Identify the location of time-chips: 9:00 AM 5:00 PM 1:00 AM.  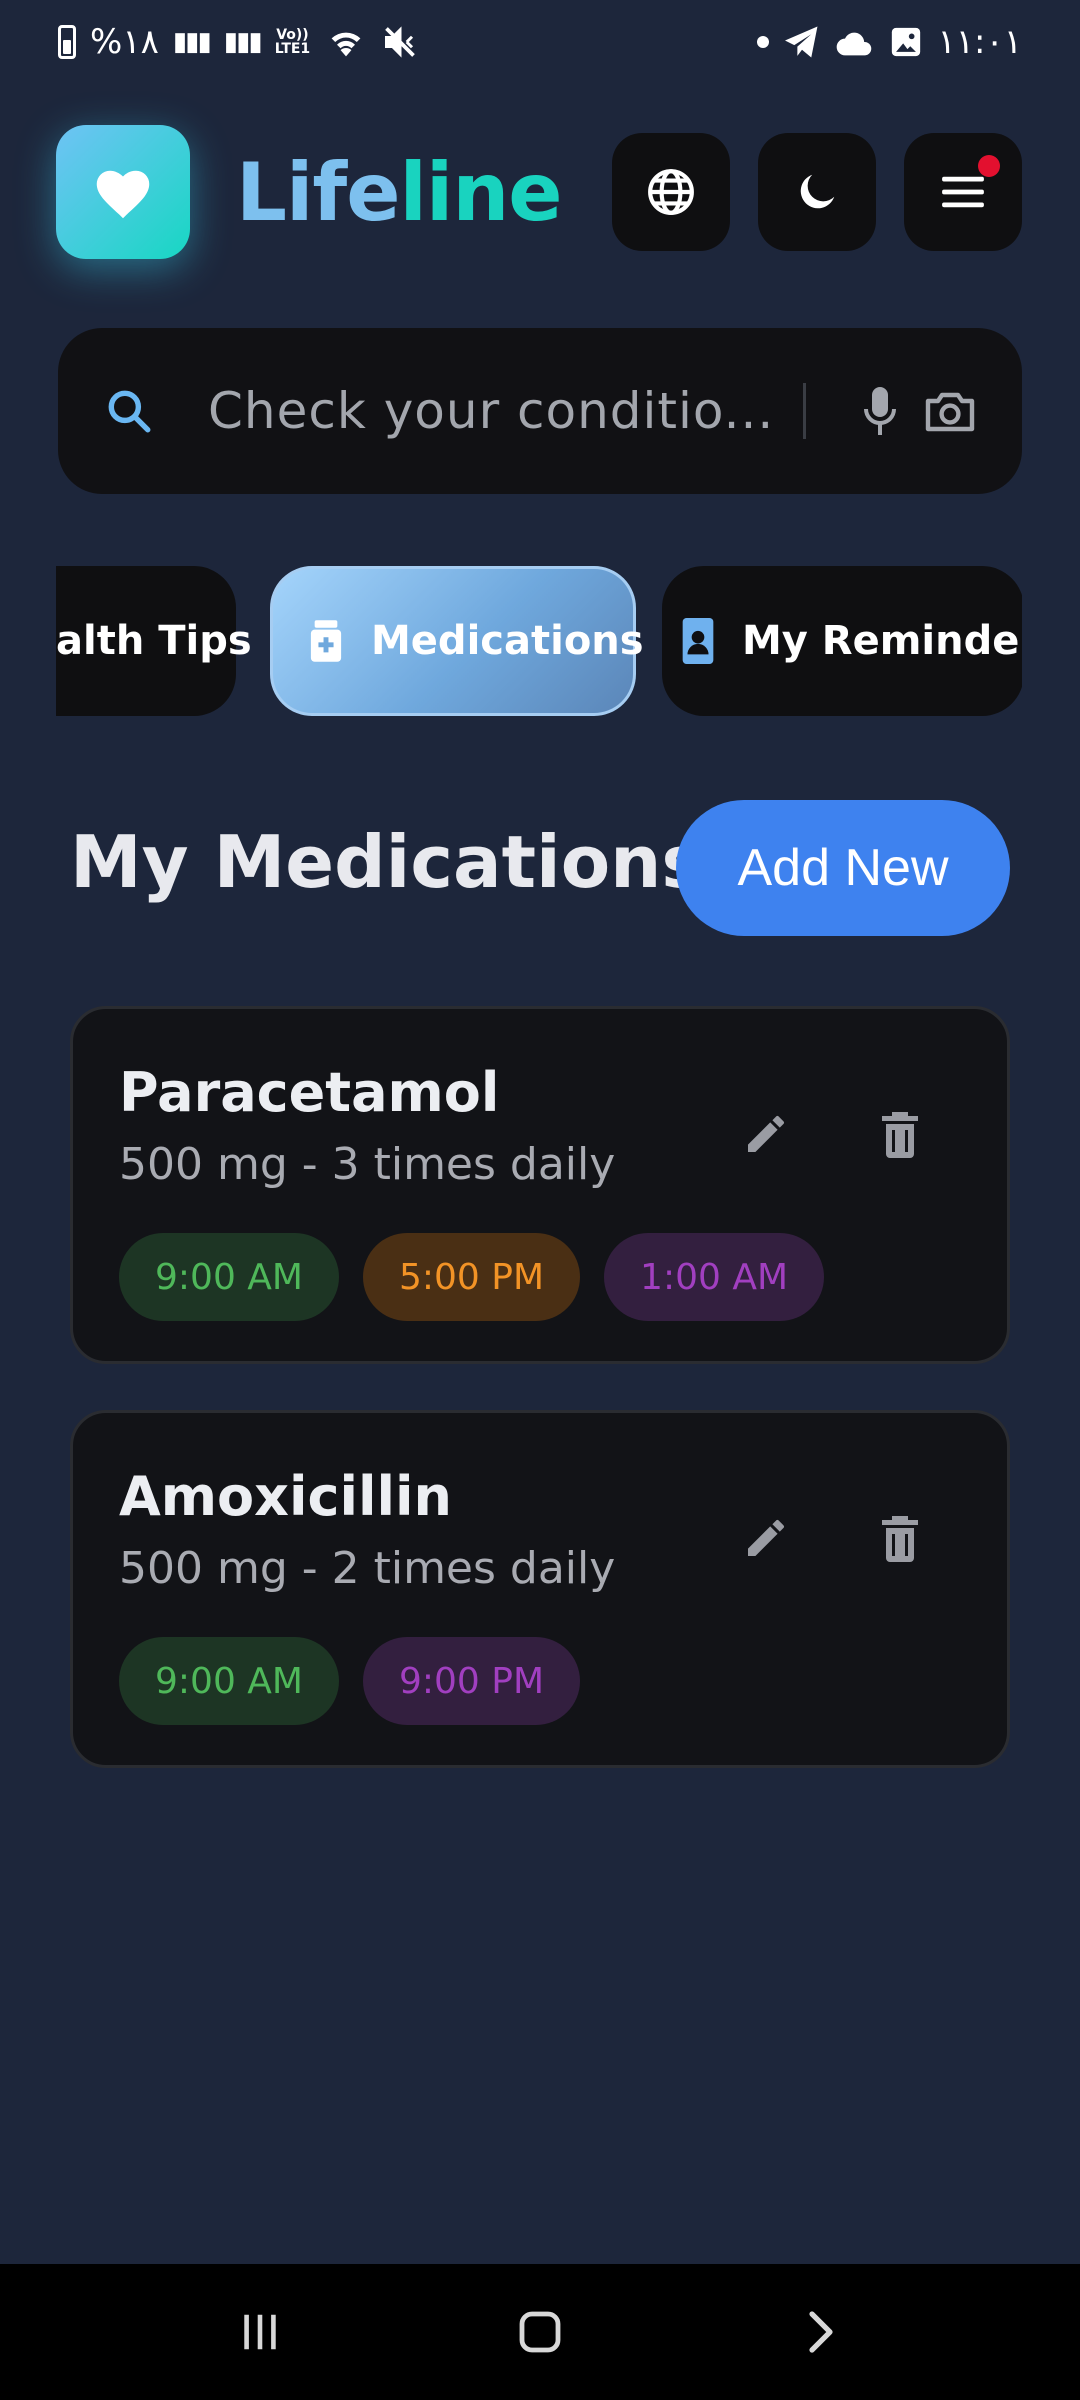
(472, 1277).